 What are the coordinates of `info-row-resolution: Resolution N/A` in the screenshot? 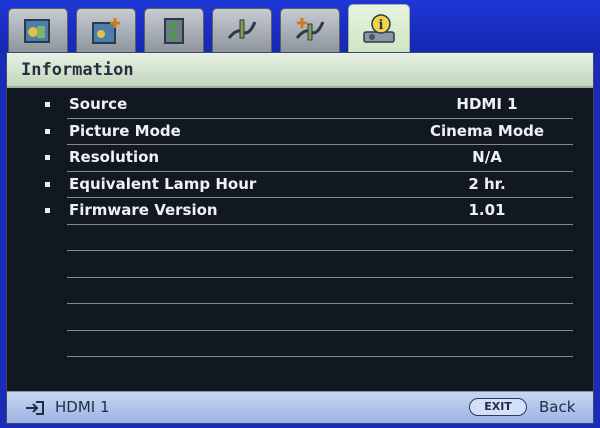 It's located at (300, 158).